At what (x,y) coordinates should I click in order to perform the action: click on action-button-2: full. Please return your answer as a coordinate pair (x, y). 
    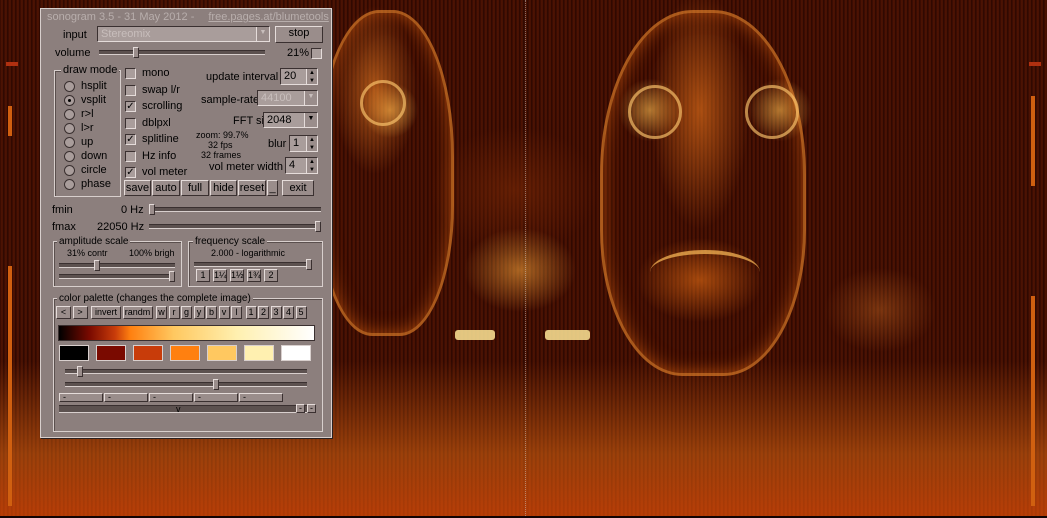
    Looking at the image, I should click on (195, 188).